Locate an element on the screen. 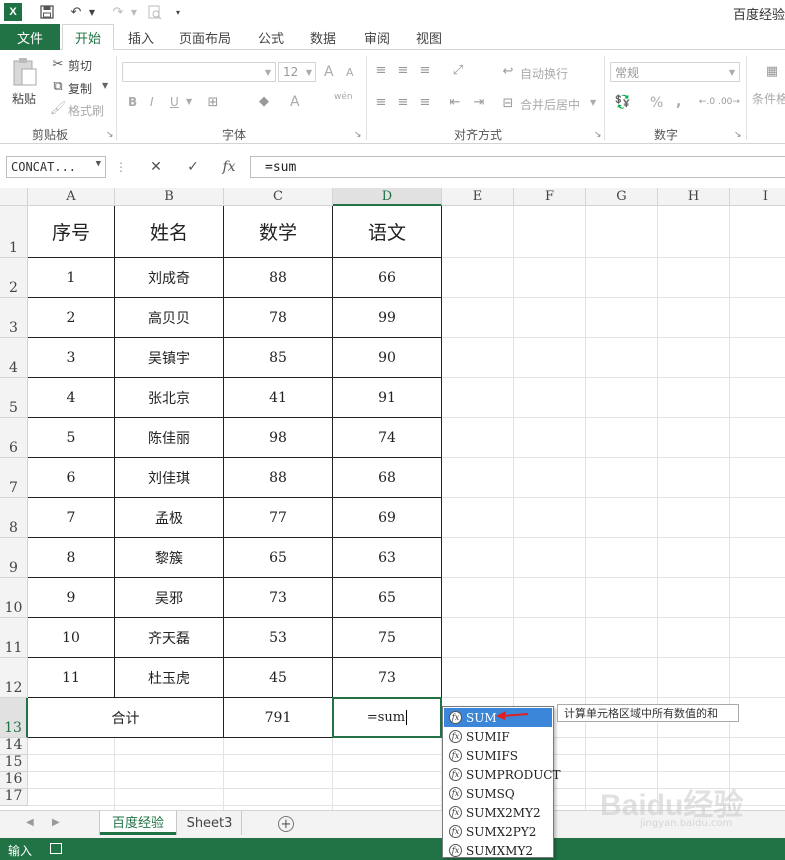  tab-file: 文件 is located at coordinates (30, 37).